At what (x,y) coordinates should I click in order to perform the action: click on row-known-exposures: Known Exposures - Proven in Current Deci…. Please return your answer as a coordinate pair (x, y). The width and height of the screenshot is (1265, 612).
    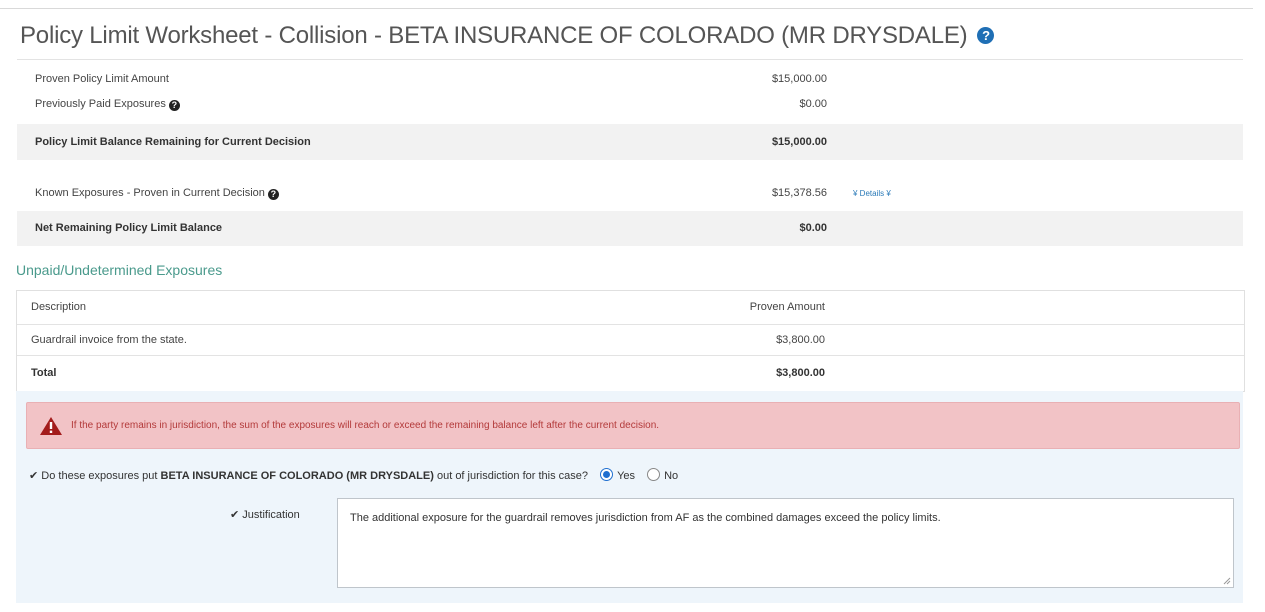
    Looking at the image, I should click on (630, 194).